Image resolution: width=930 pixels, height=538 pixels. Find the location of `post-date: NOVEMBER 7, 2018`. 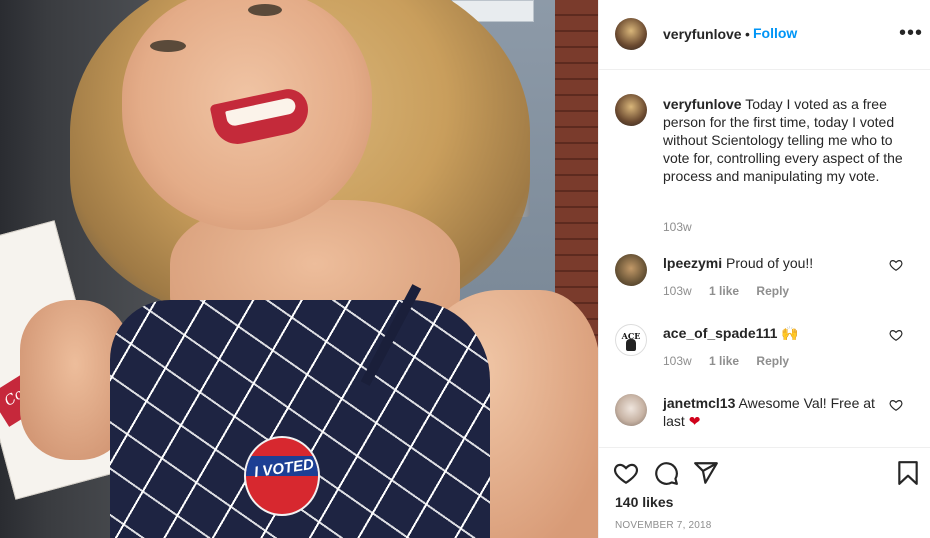

post-date: NOVEMBER 7, 2018 is located at coordinates (663, 525).